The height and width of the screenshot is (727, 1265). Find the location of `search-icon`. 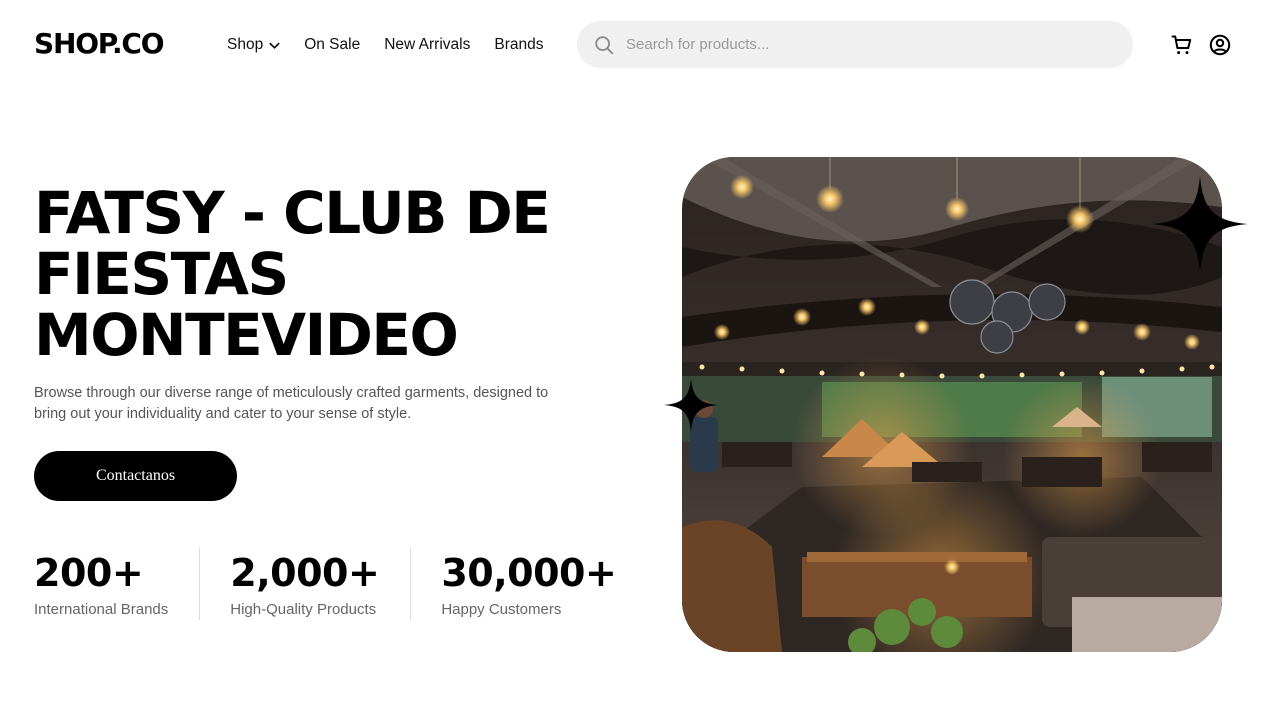

search-icon is located at coordinates (604, 45).